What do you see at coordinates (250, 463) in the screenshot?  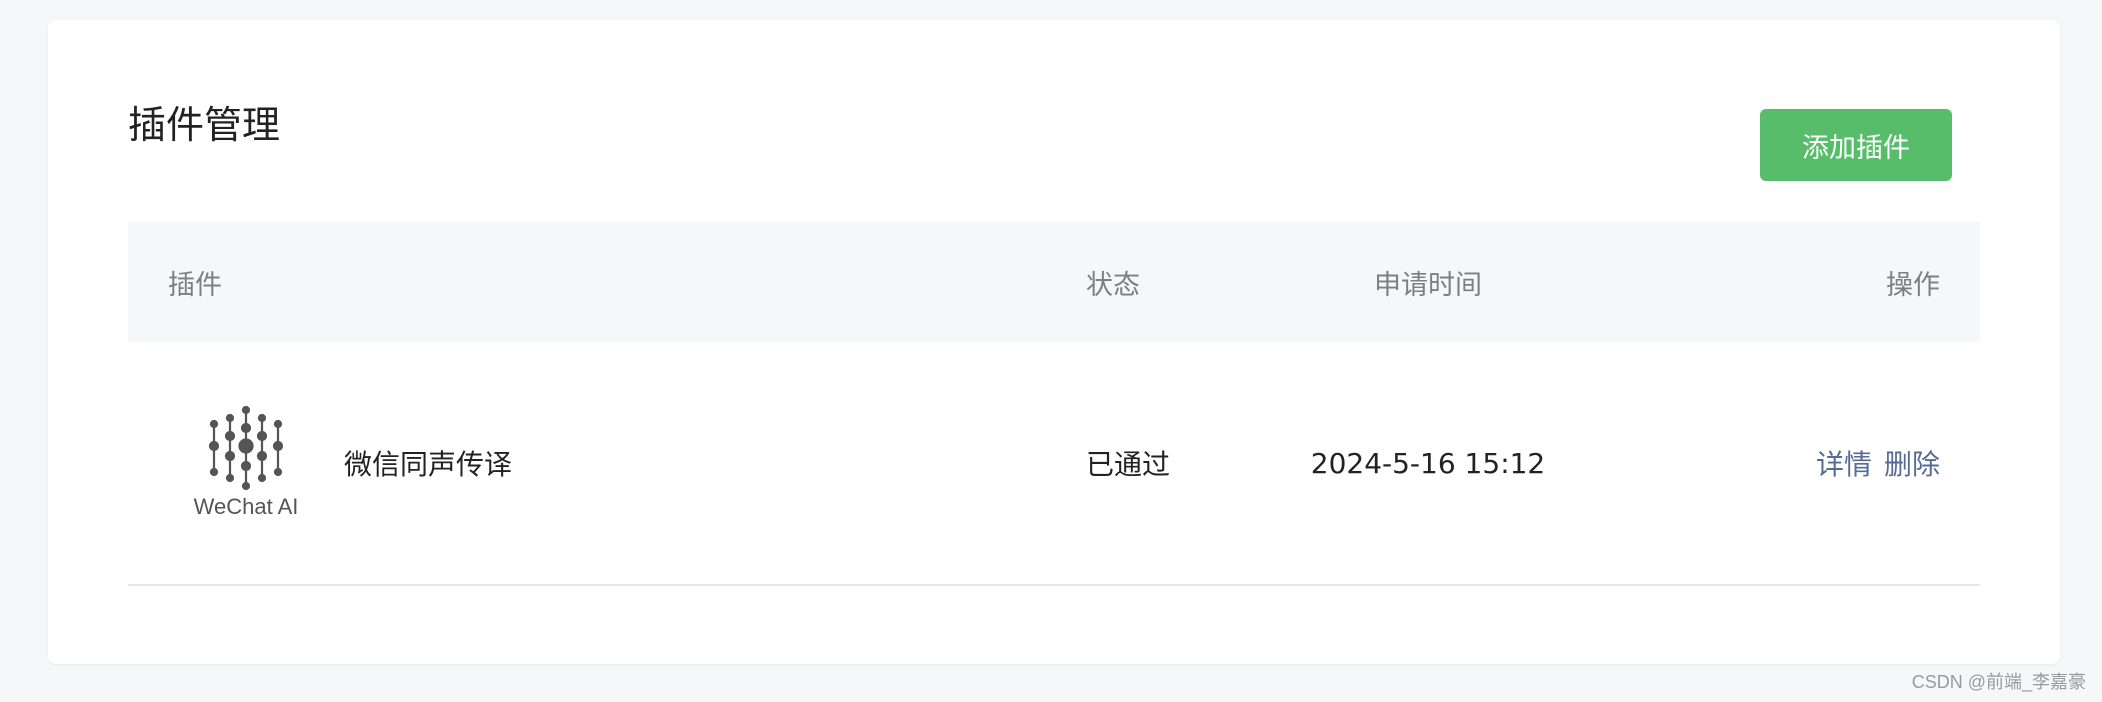 I see `wechat-ai-logo-icon: WeChat AI` at bounding box center [250, 463].